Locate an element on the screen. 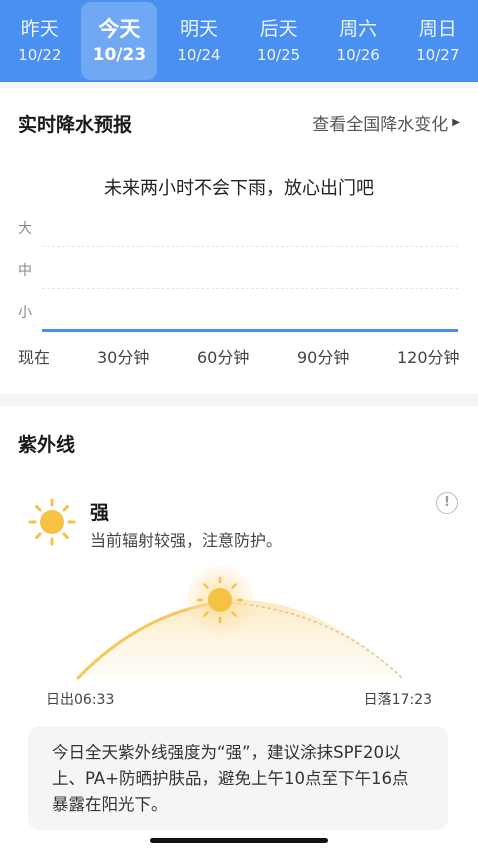  day-tab-saturday: 周六 10/26 is located at coordinates (358, 41).